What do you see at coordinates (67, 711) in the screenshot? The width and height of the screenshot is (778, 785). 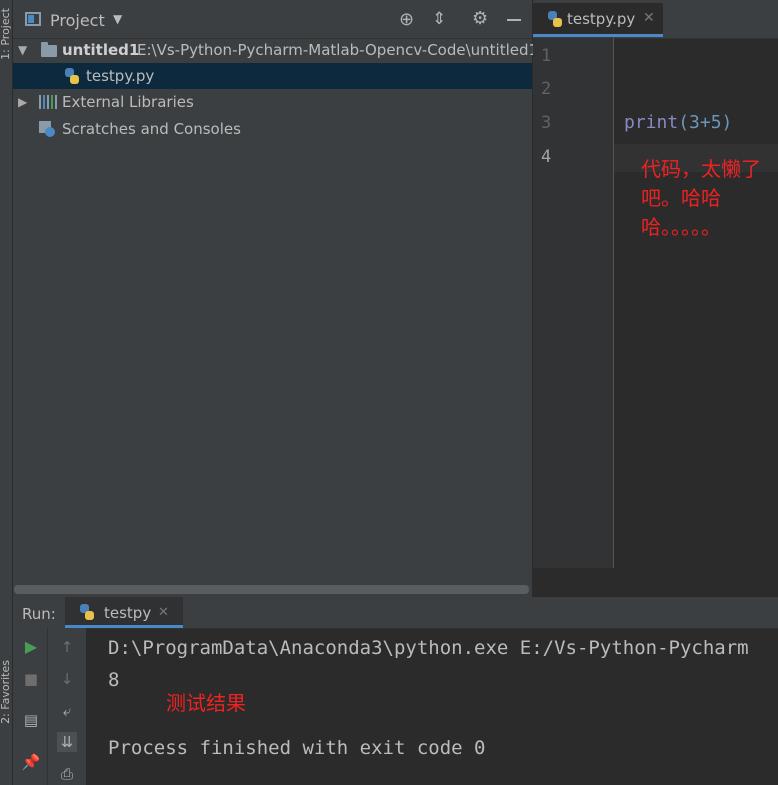 I see `soft-wrap-icon: ⤶` at bounding box center [67, 711].